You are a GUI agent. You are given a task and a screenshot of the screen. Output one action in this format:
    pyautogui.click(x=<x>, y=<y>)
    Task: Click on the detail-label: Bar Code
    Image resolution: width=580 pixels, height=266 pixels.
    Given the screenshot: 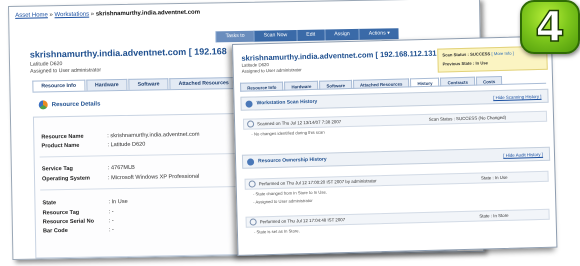 What is the action you would take?
    pyautogui.click(x=55, y=231)
    